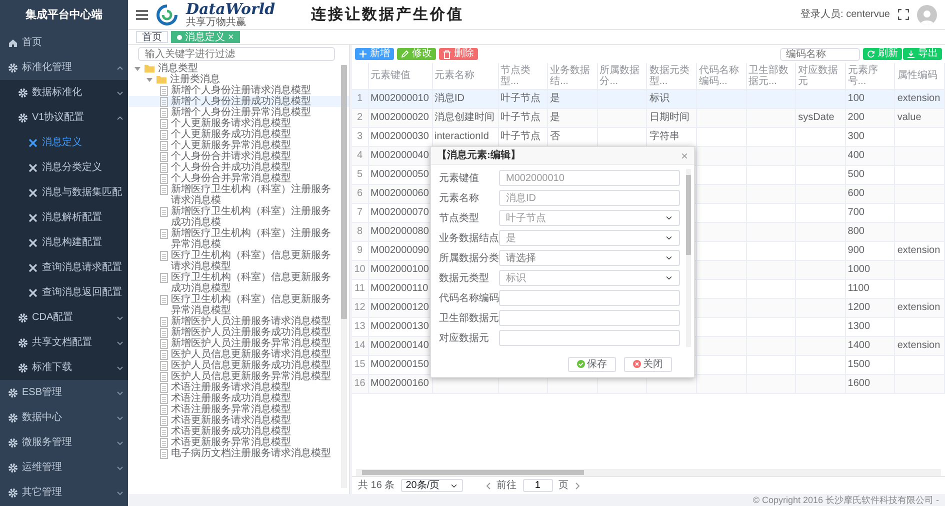 The image size is (945, 506). What do you see at coordinates (360, 250) in the screenshot?
I see `row-number: 9` at bounding box center [360, 250].